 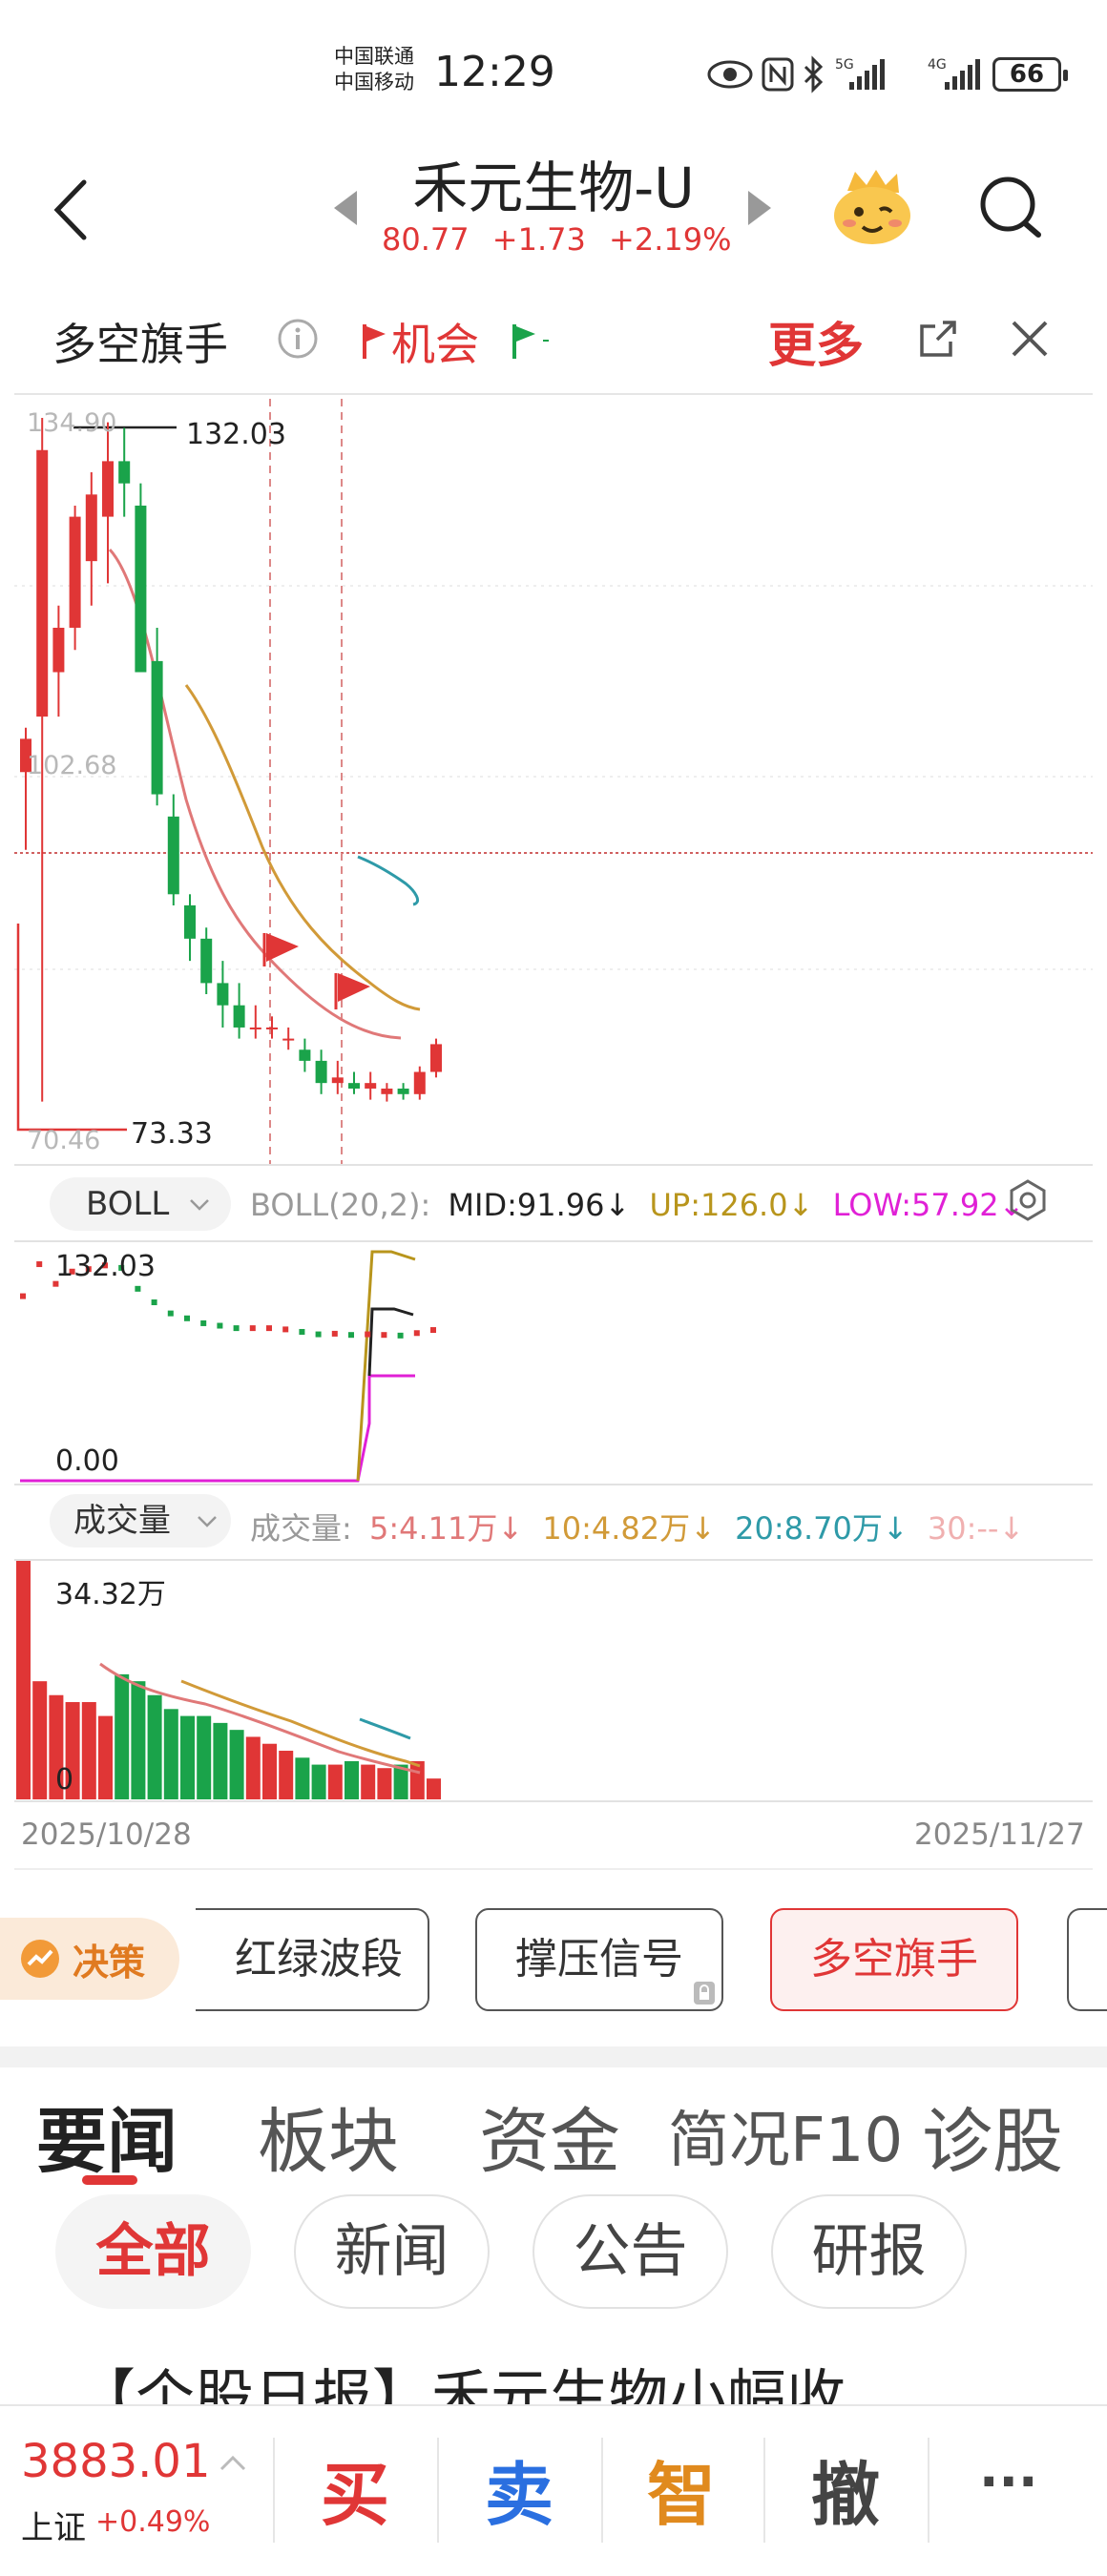 I want to click on info-icon, so click(x=298, y=339).